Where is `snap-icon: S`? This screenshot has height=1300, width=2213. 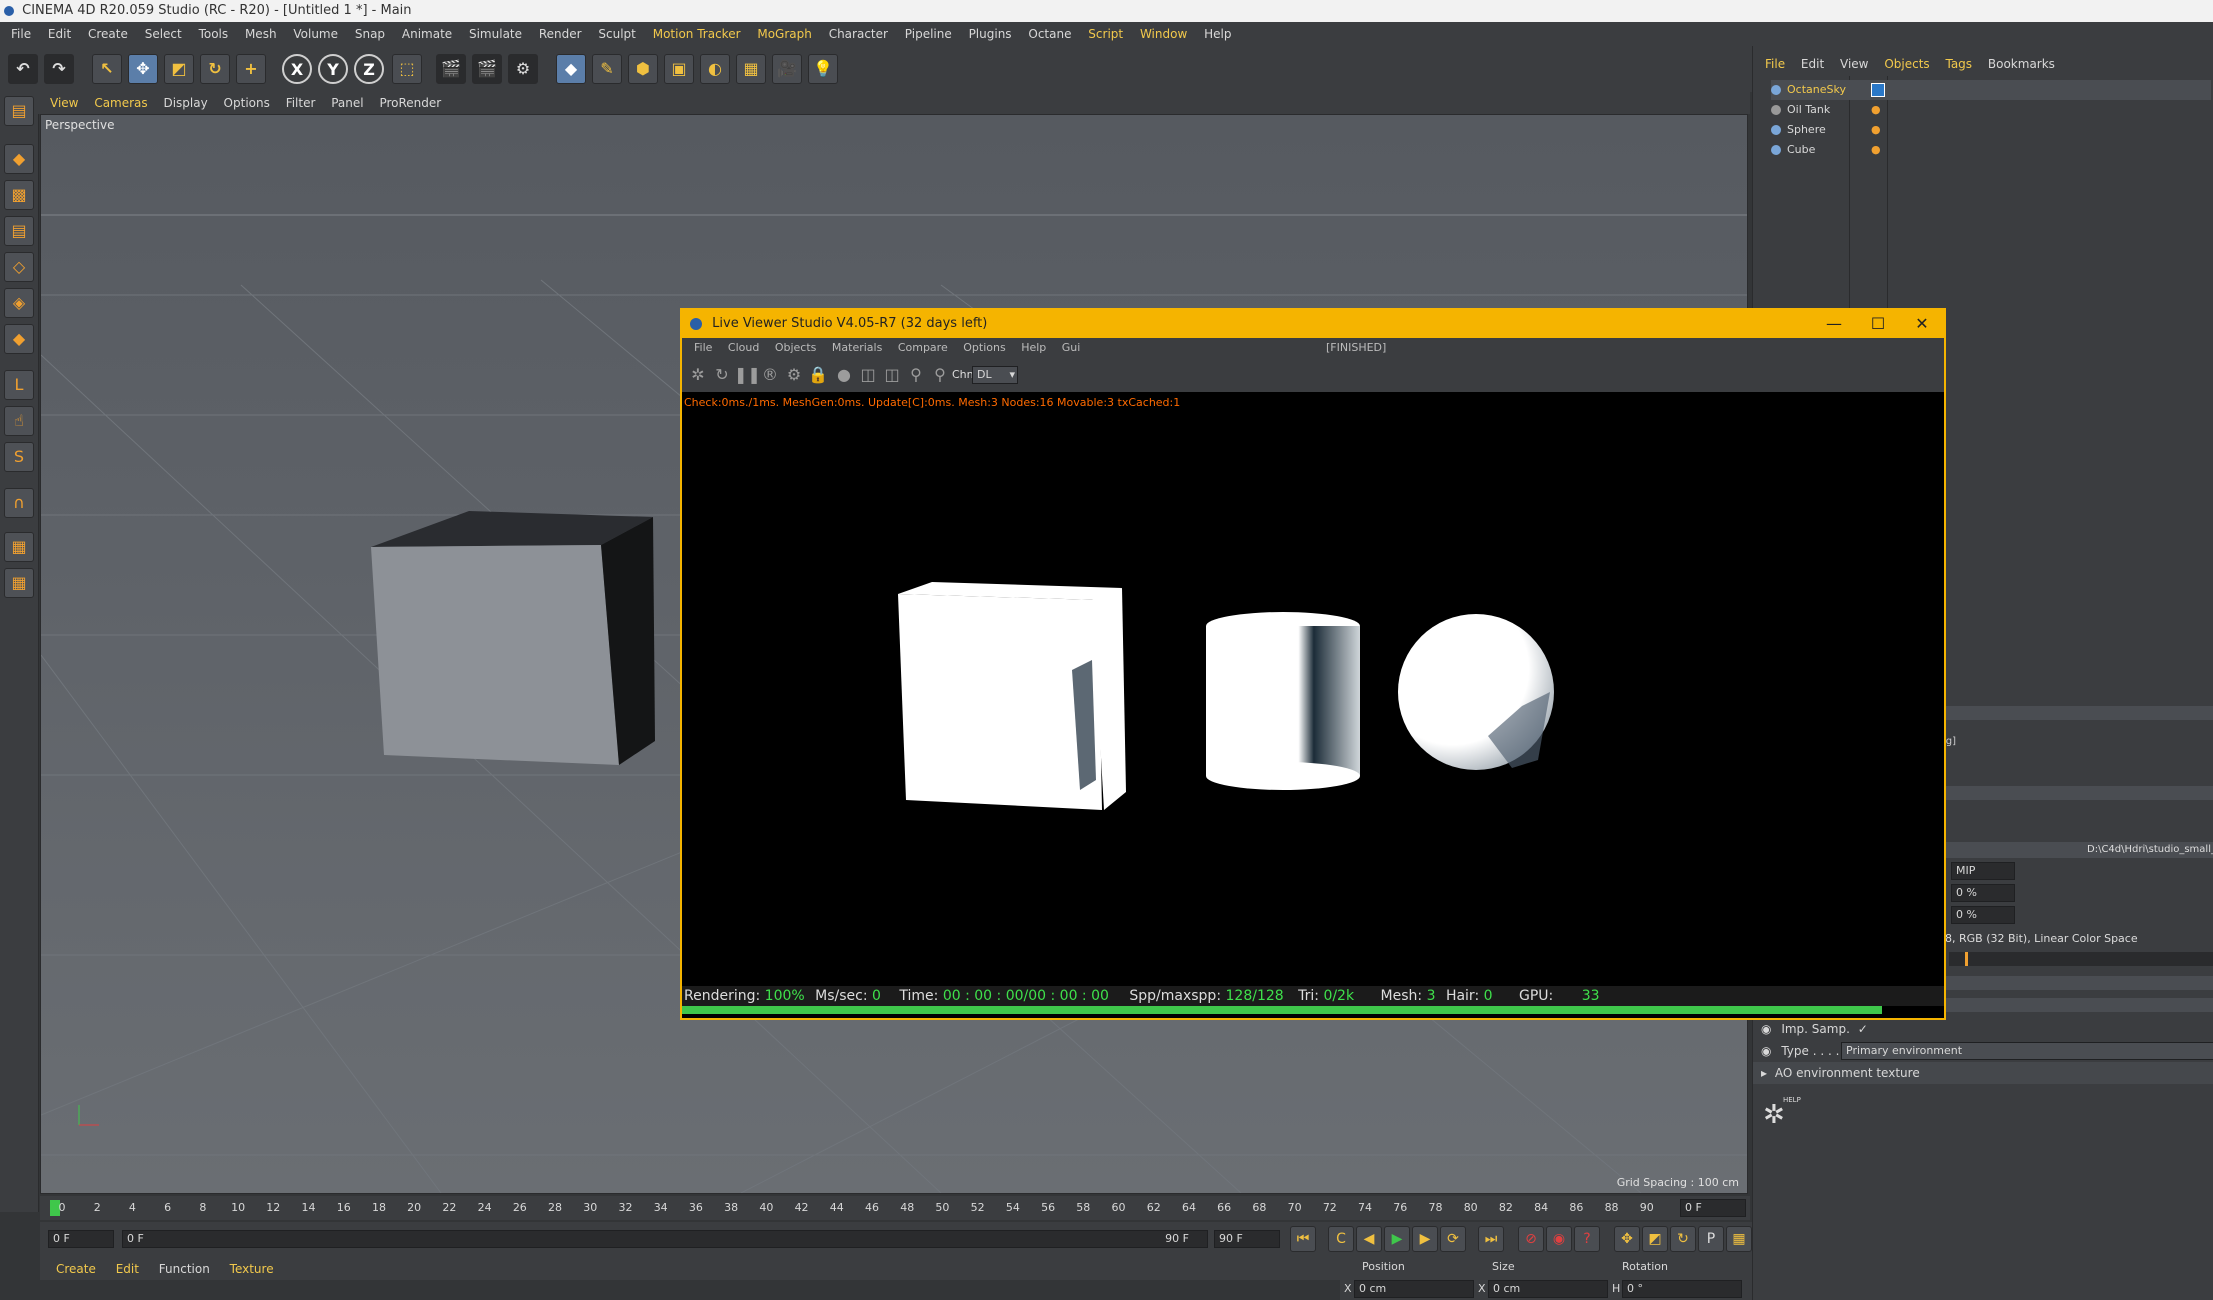
snap-icon: S is located at coordinates (19, 457).